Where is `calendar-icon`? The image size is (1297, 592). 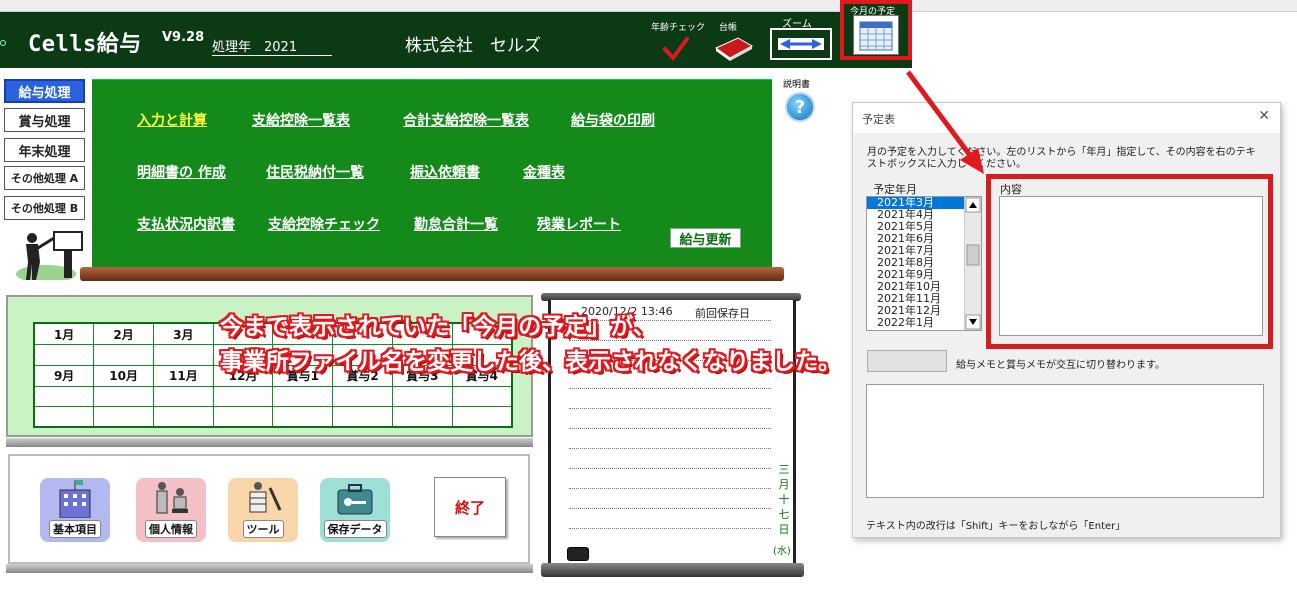
calendar-icon is located at coordinates (876, 35).